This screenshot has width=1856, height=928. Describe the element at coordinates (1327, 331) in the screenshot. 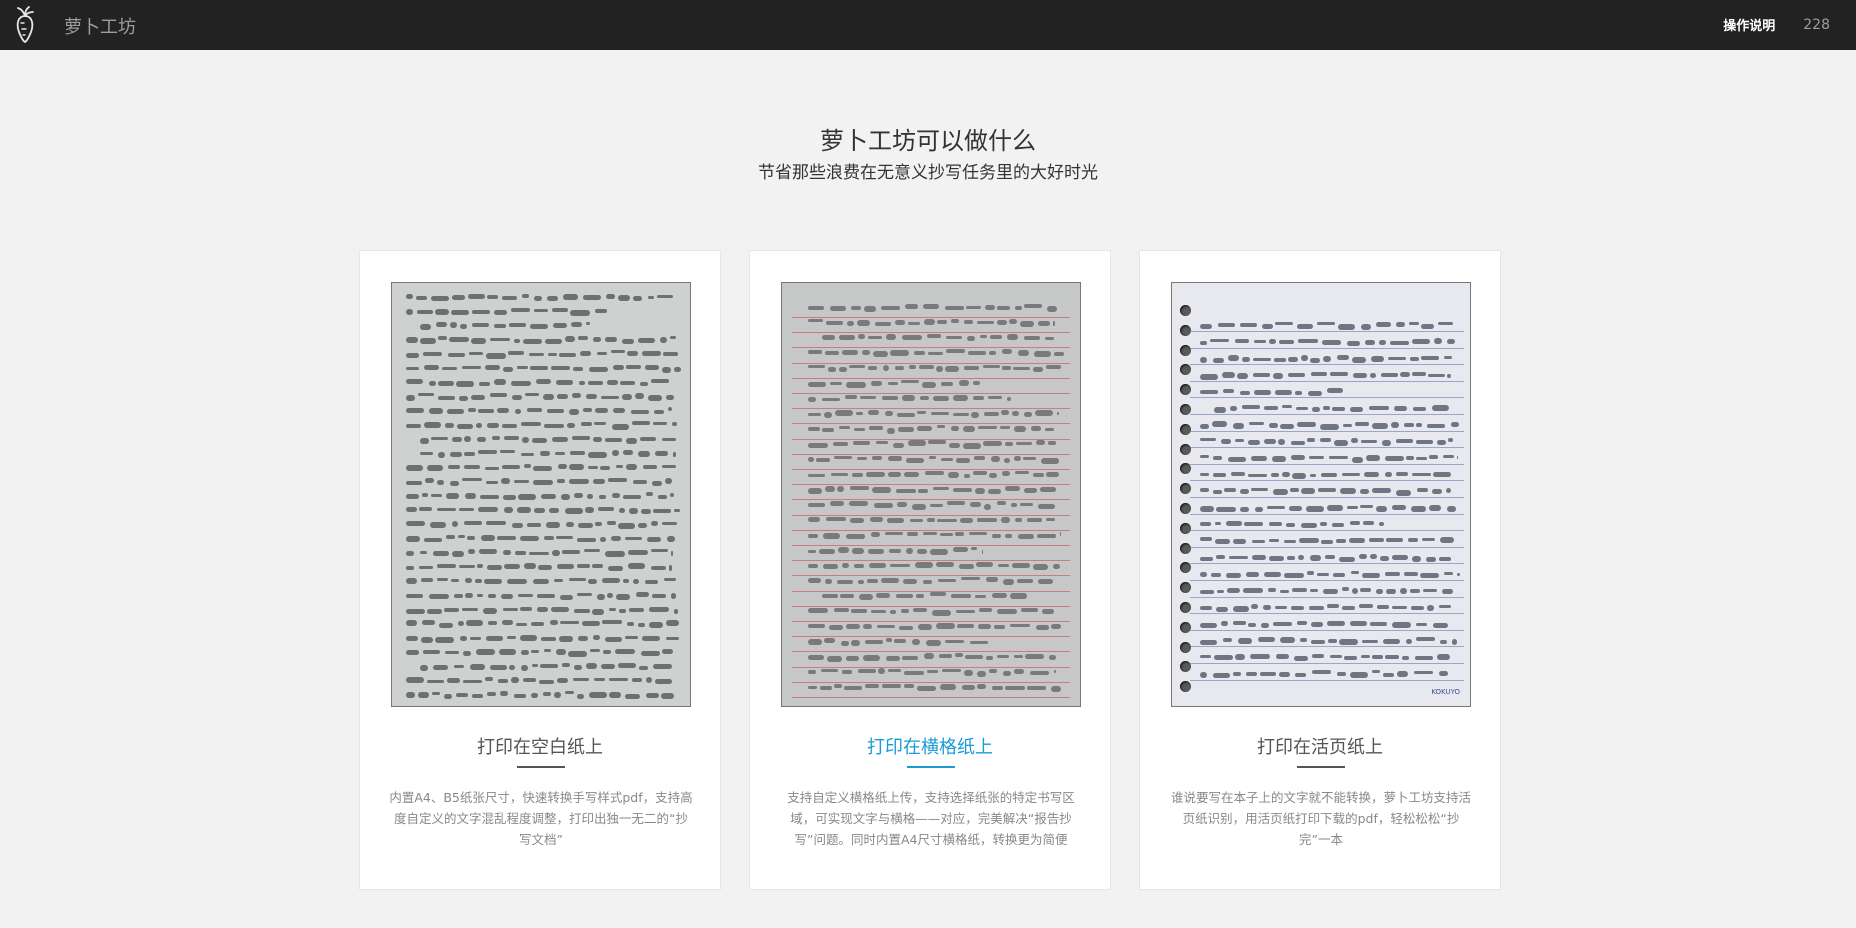

I see `blue-ruled-line` at that location.